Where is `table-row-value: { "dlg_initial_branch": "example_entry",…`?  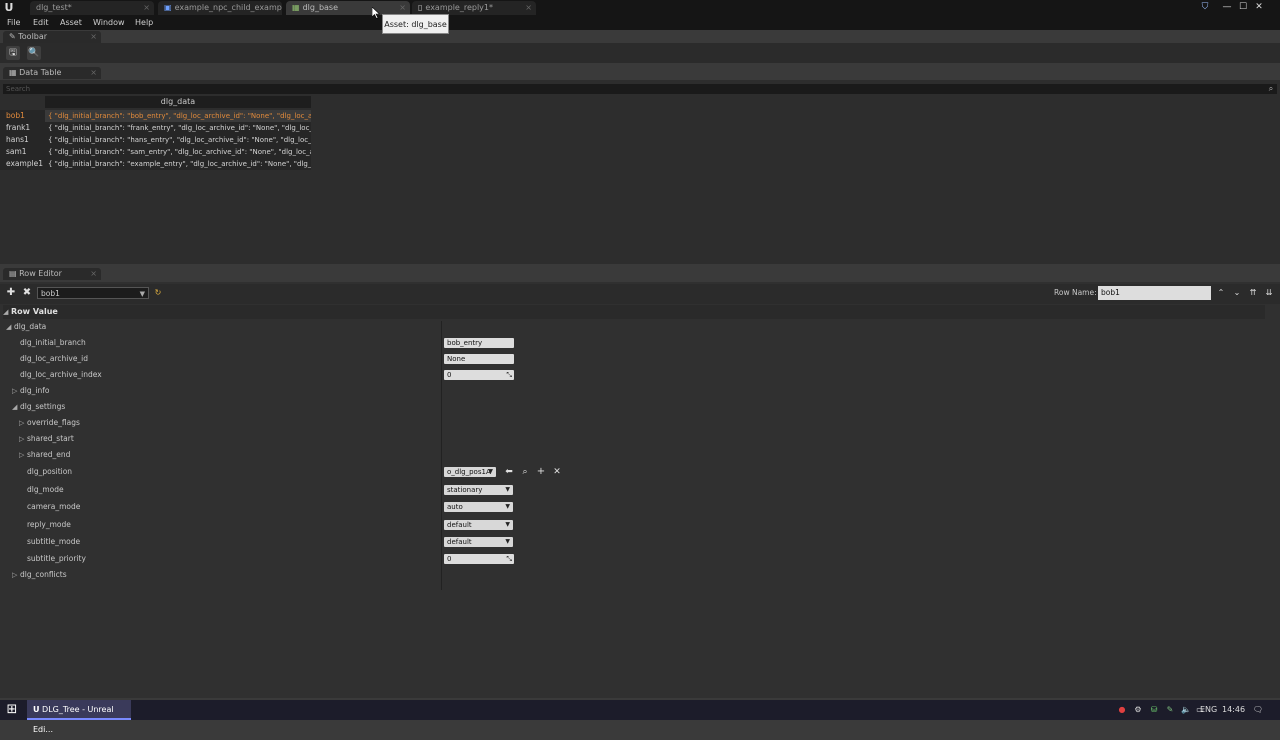
table-row-value: { "dlg_initial_branch": "example_entry",… is located at coordinates (178, 164).